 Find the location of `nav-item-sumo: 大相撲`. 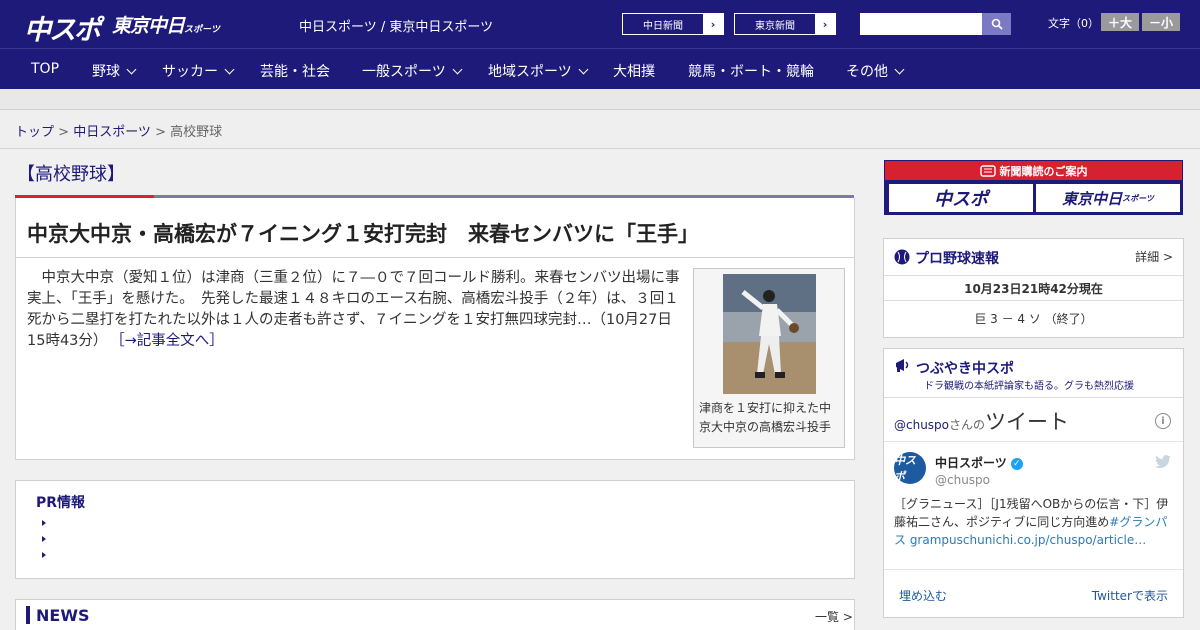

nav-item-sumo: 大相撲 is located at coordinates (634, 71).